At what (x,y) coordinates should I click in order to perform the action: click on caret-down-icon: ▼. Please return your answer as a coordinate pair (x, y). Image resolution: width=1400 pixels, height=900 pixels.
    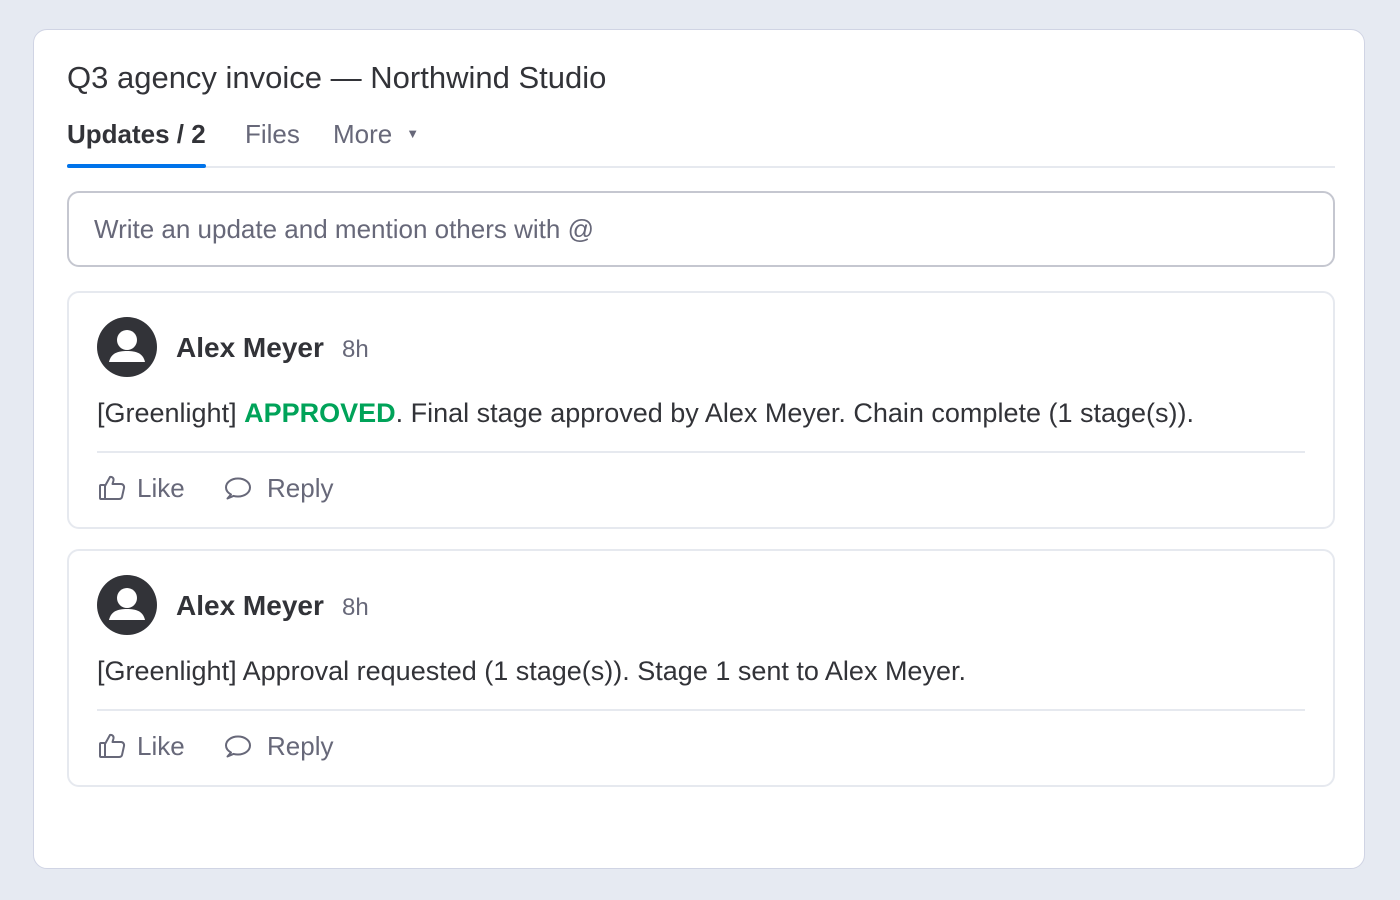
    Looking at the image, I should click on (413, 133).